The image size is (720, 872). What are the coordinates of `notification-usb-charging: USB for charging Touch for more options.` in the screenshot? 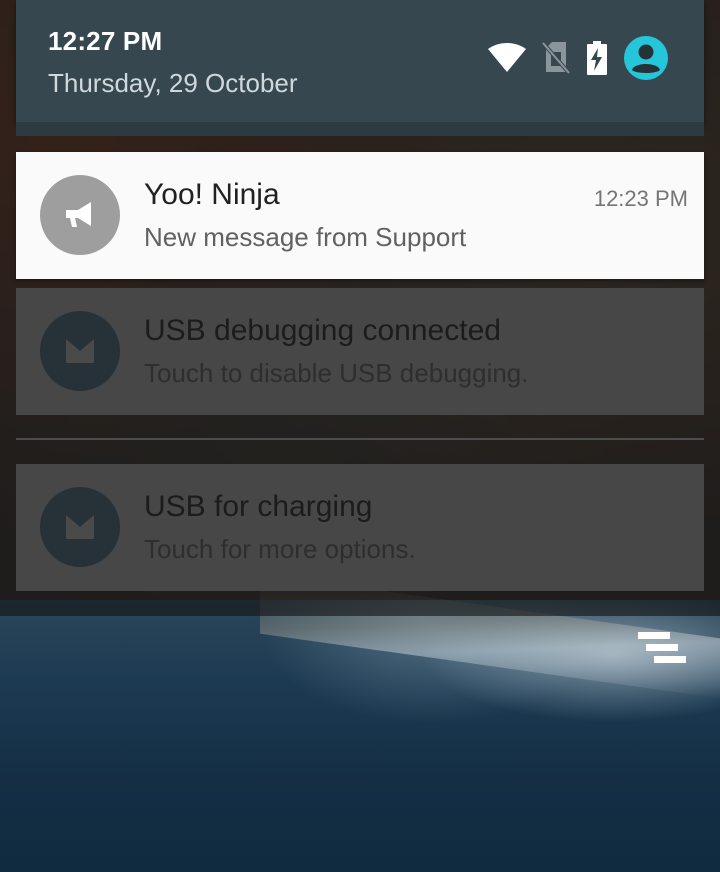 It's located at (360, 527).